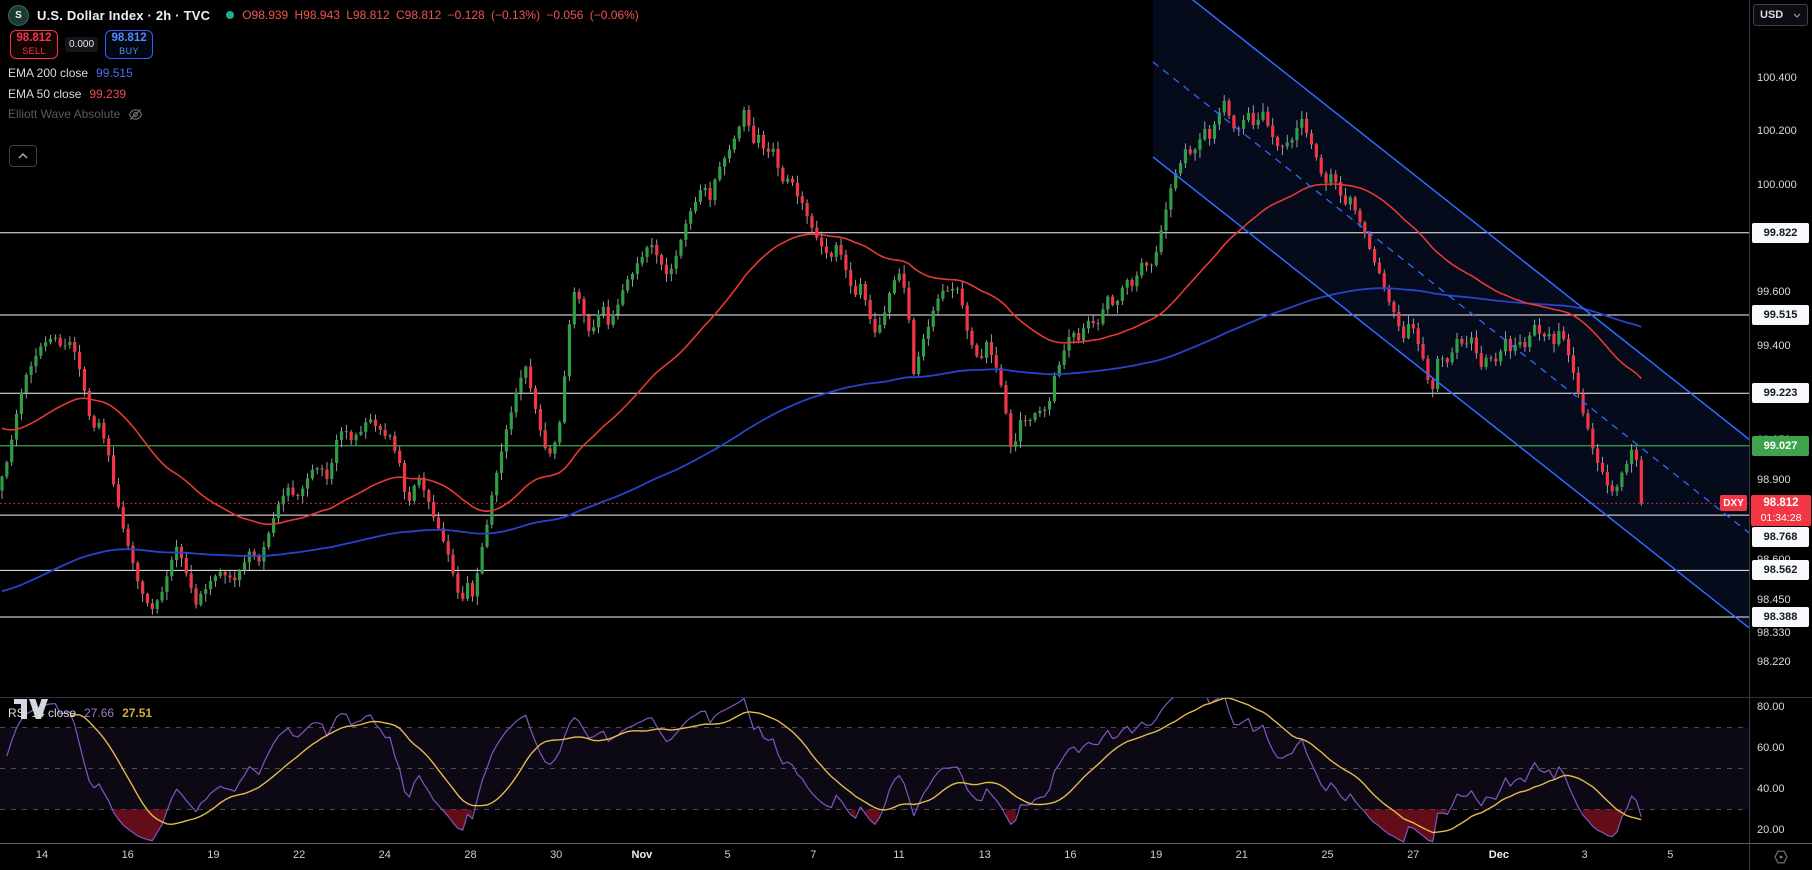  What do you see at coordinates (1774, 600) in the screenshot?
I see `price-axis-label: 98.450` at bounding box center [1774, 600].